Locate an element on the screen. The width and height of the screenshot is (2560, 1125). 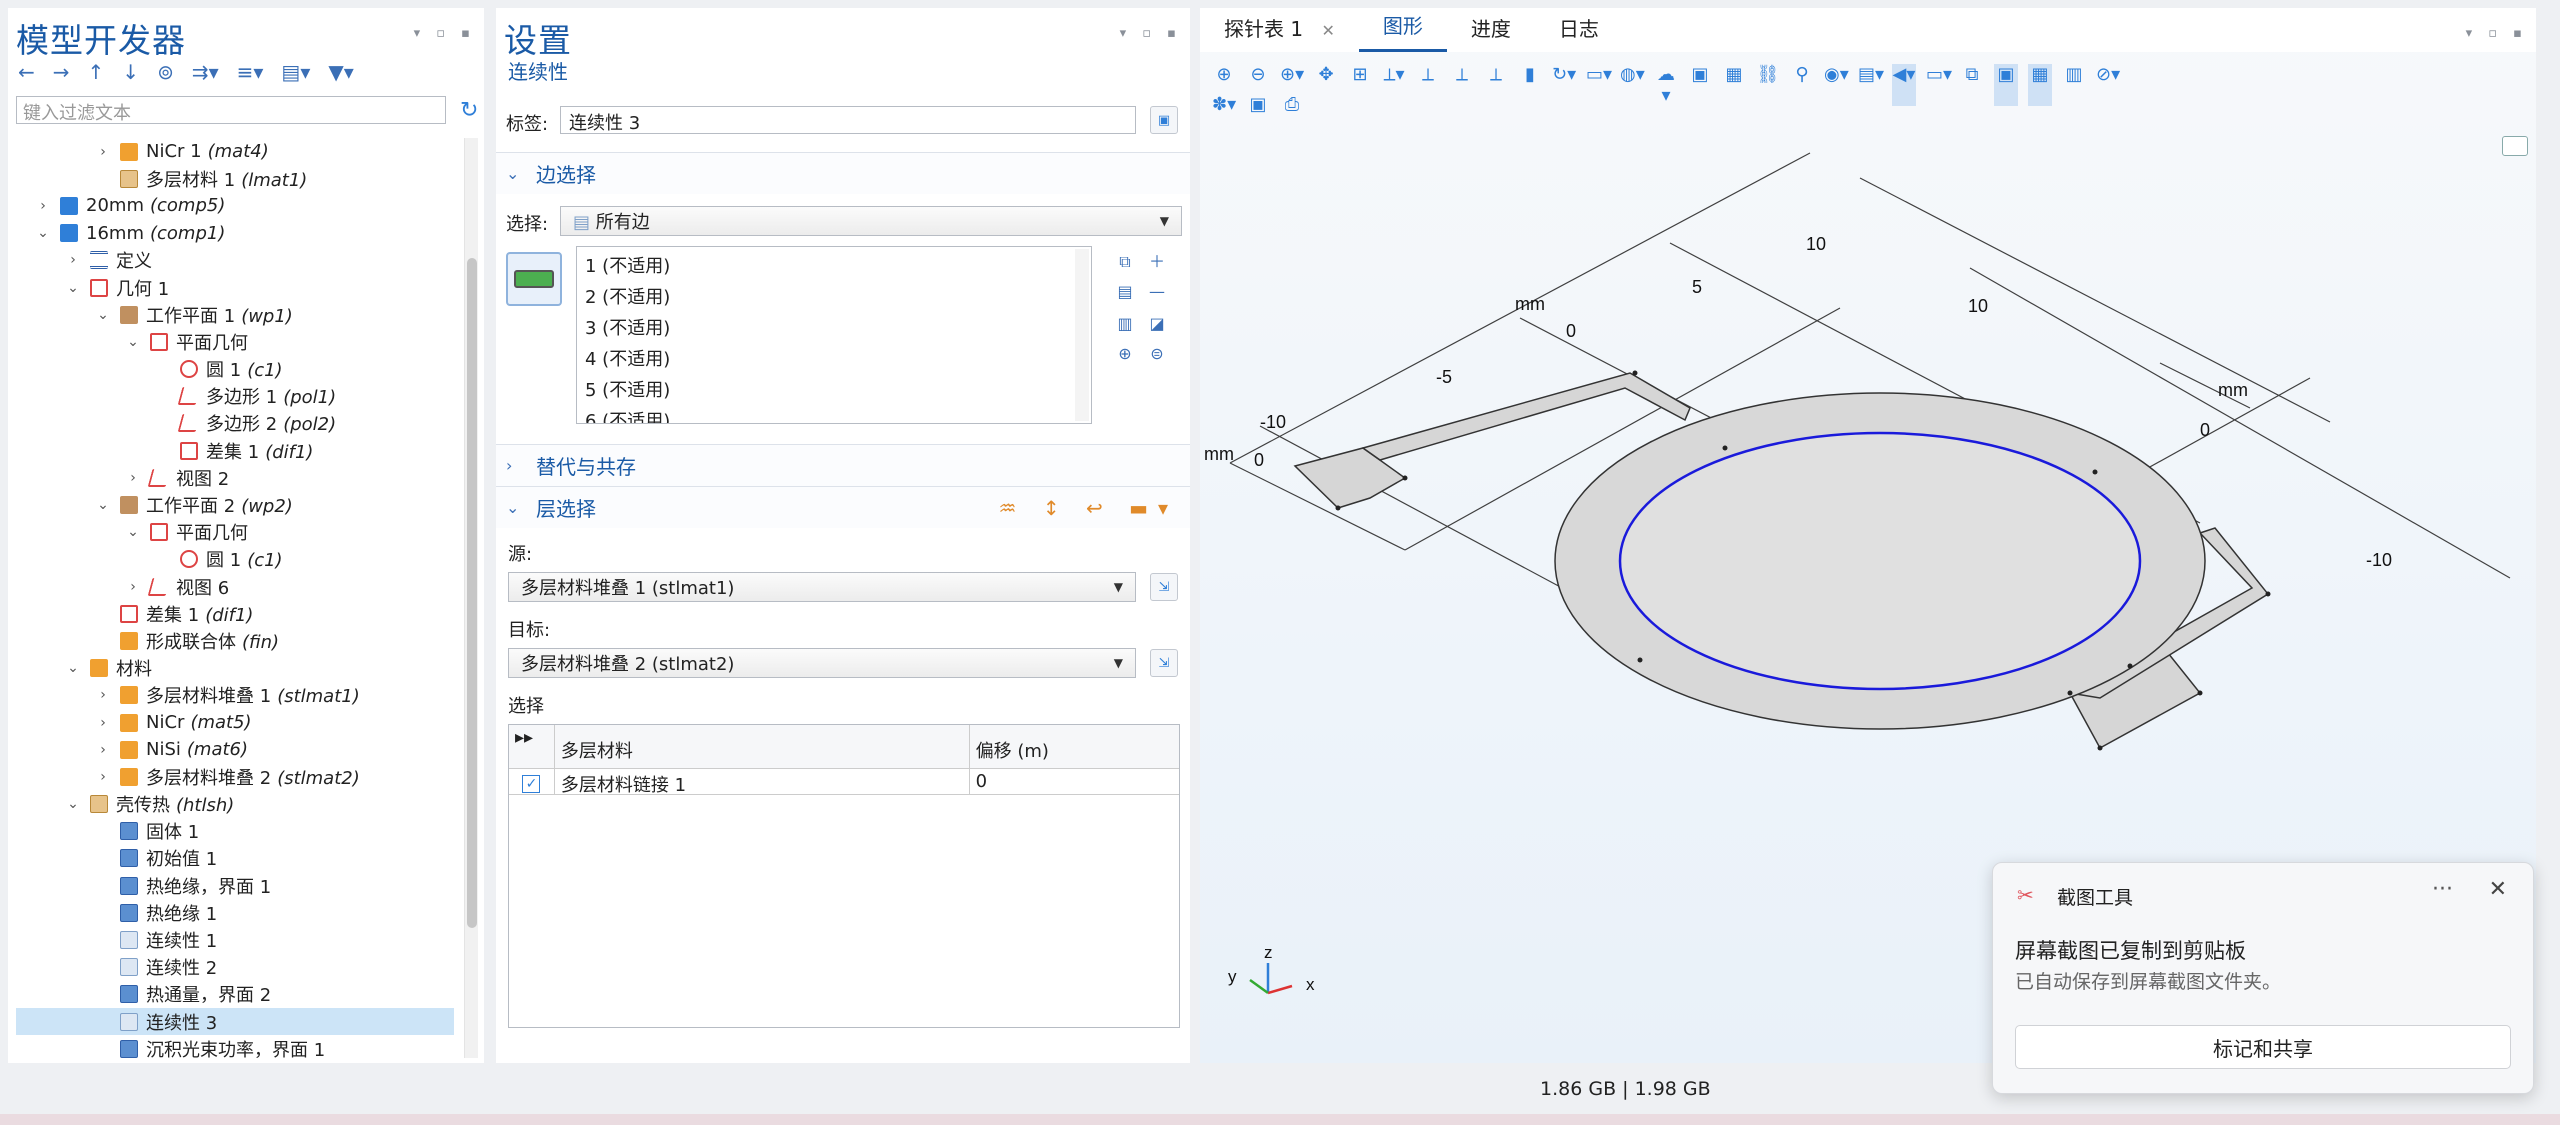
tree-item: ⌄ 壳传热 (htlsh) is located at coordinates (235, 804).